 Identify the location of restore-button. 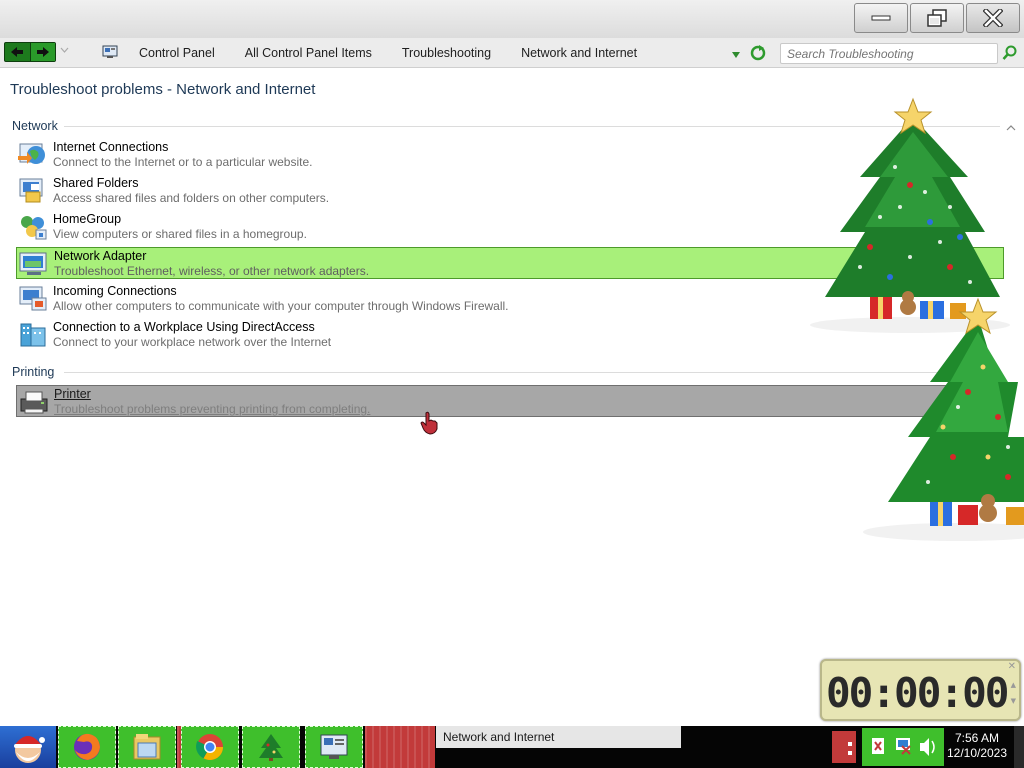
(937, 18).